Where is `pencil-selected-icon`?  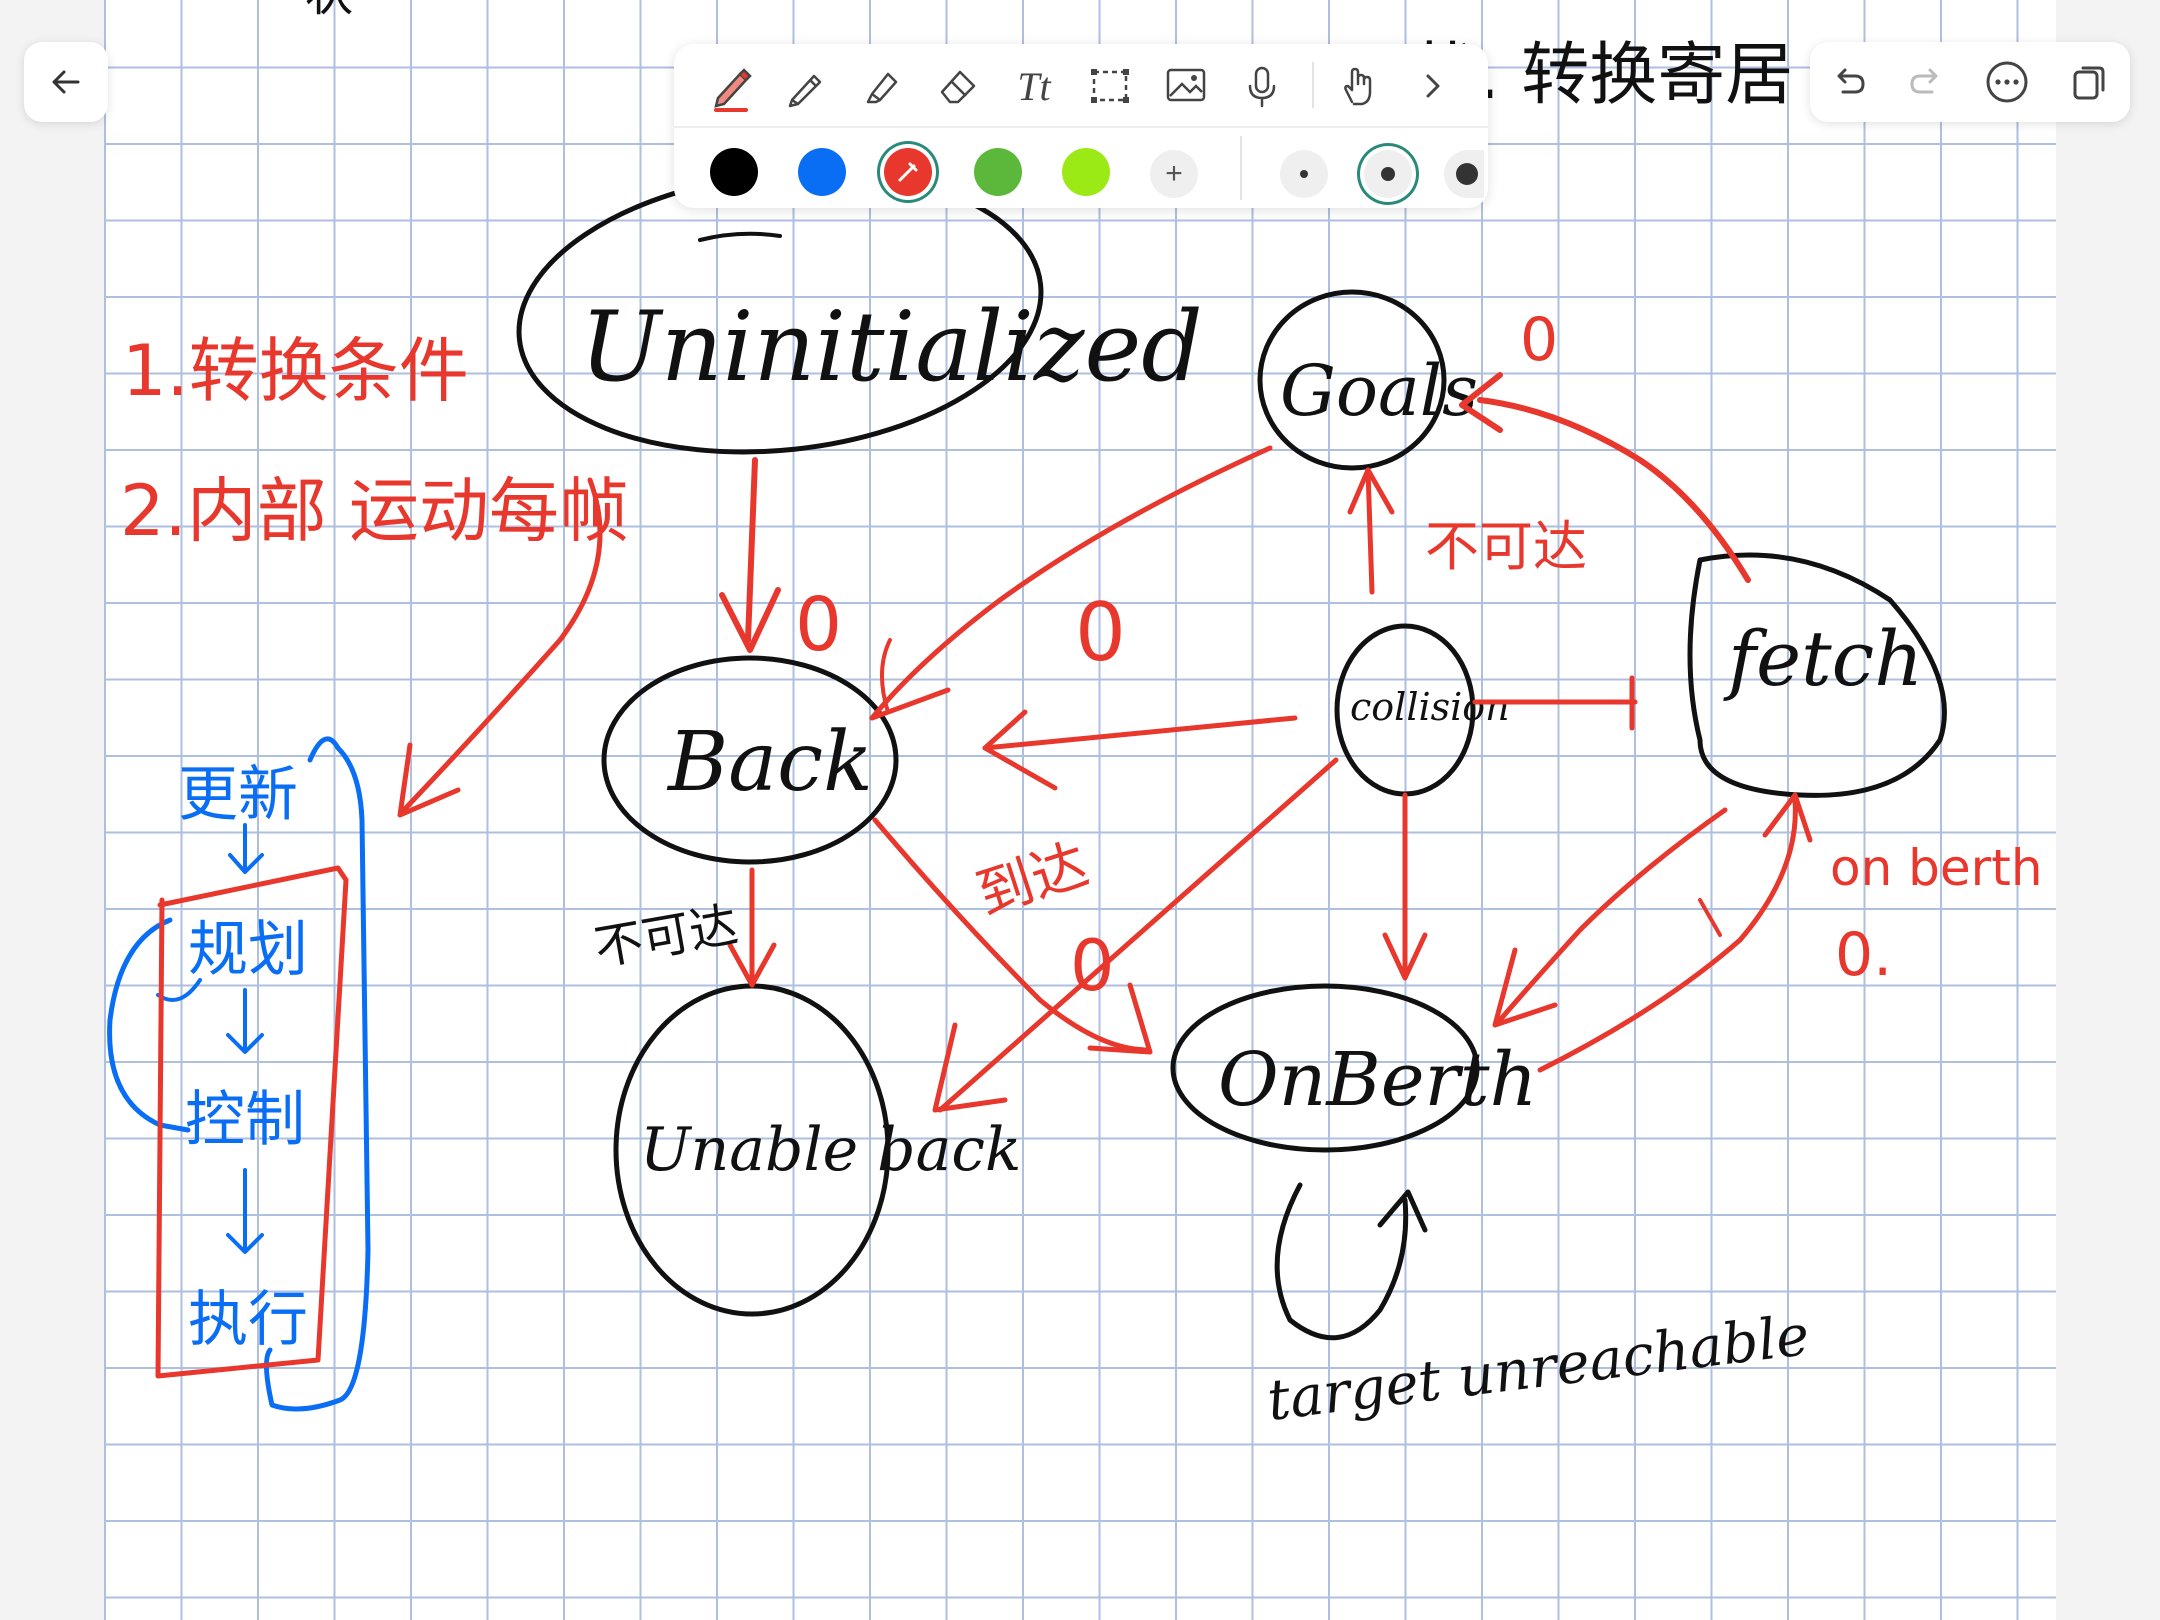
pencil-selected-icon is located at coordinates (908, 172).